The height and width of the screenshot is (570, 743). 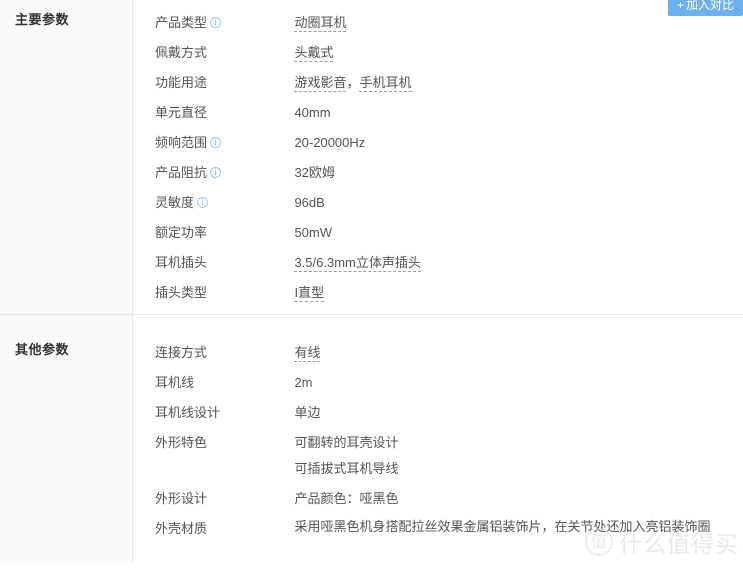 I want to click on spec-row: 额定功率 50mW, so click(x=288, y=233).